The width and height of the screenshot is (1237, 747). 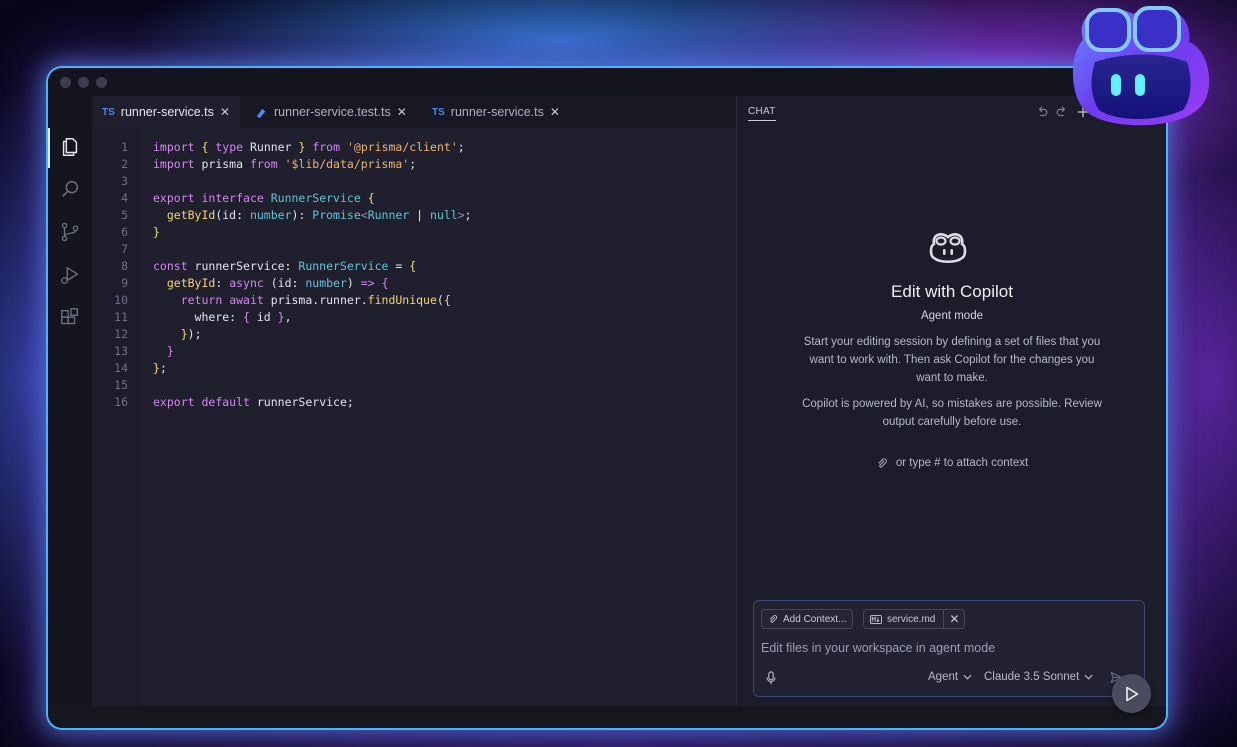 I want to click on line-number: 10, so click(x=121, y=300).